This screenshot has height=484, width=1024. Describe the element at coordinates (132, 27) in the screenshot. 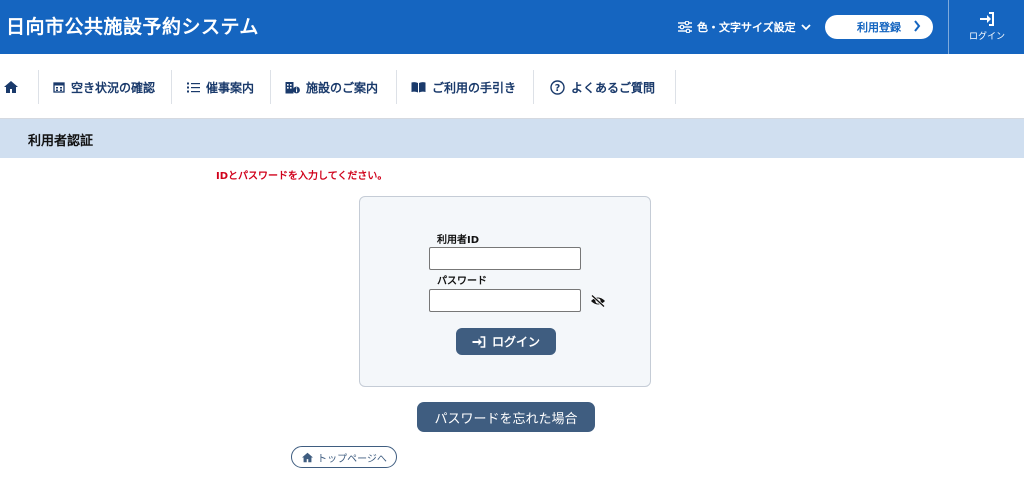

I see `site-title: 日向市公共施設予約システム` at that location.